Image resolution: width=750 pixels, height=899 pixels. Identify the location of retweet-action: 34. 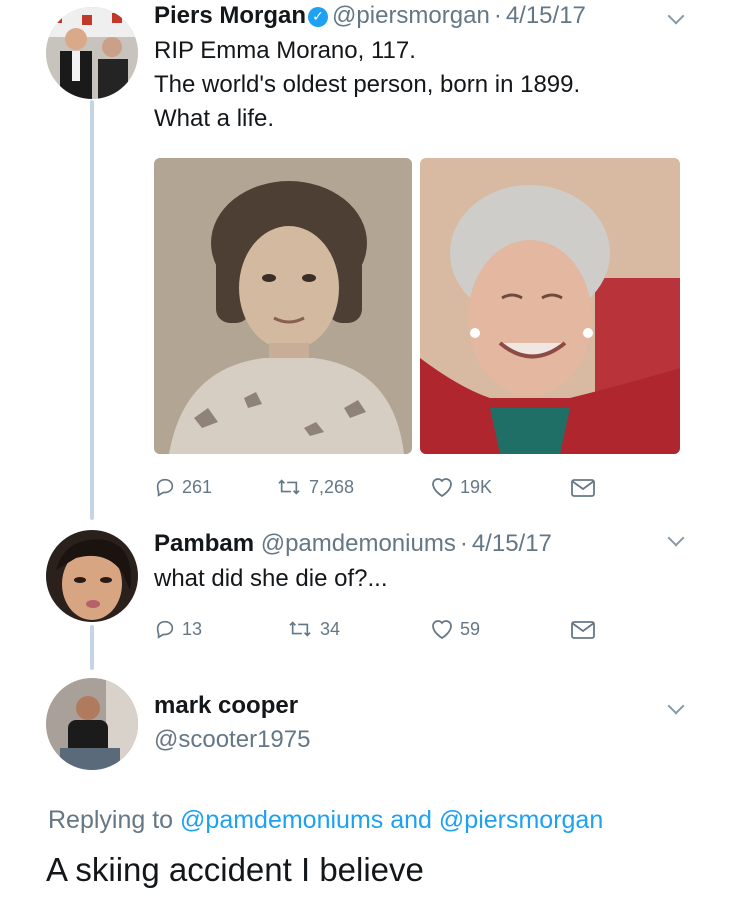
(313, 629).